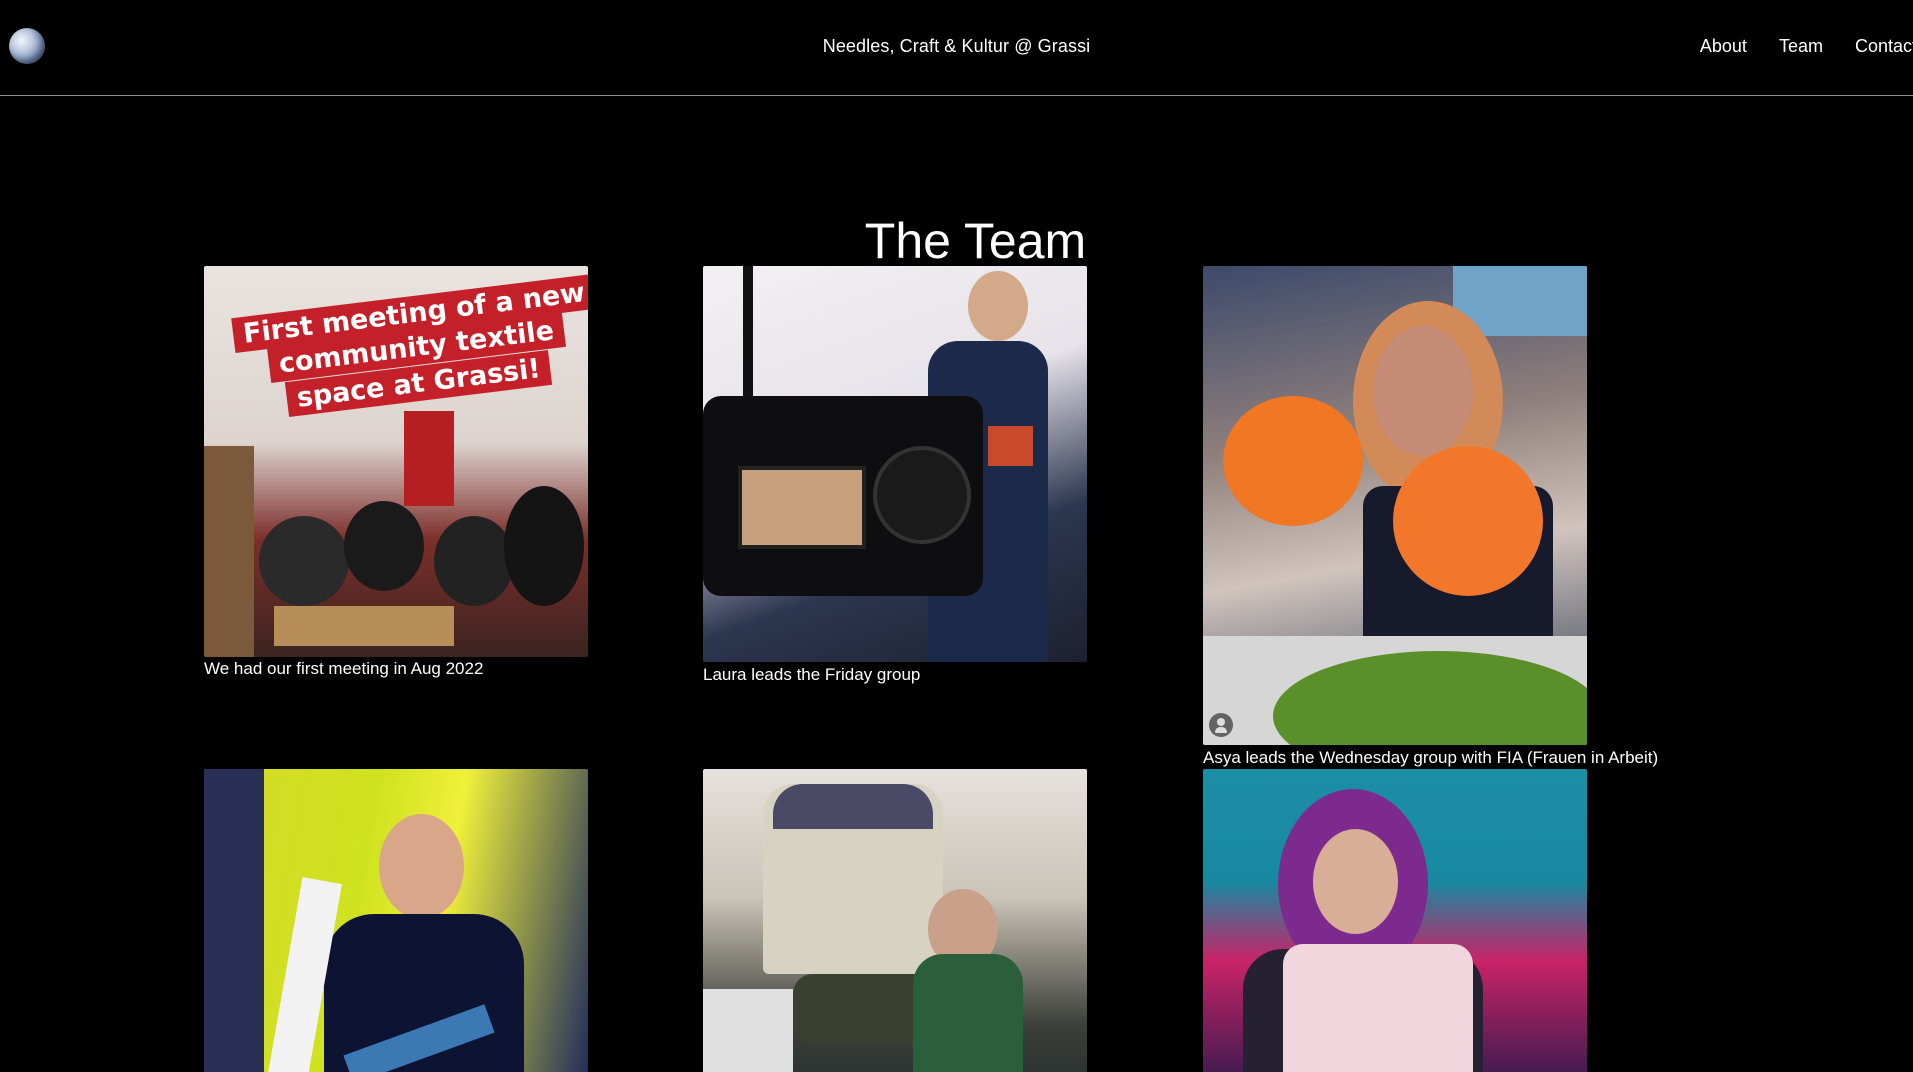  I want to click on nav-team-link: Team, so click(1801, 46).